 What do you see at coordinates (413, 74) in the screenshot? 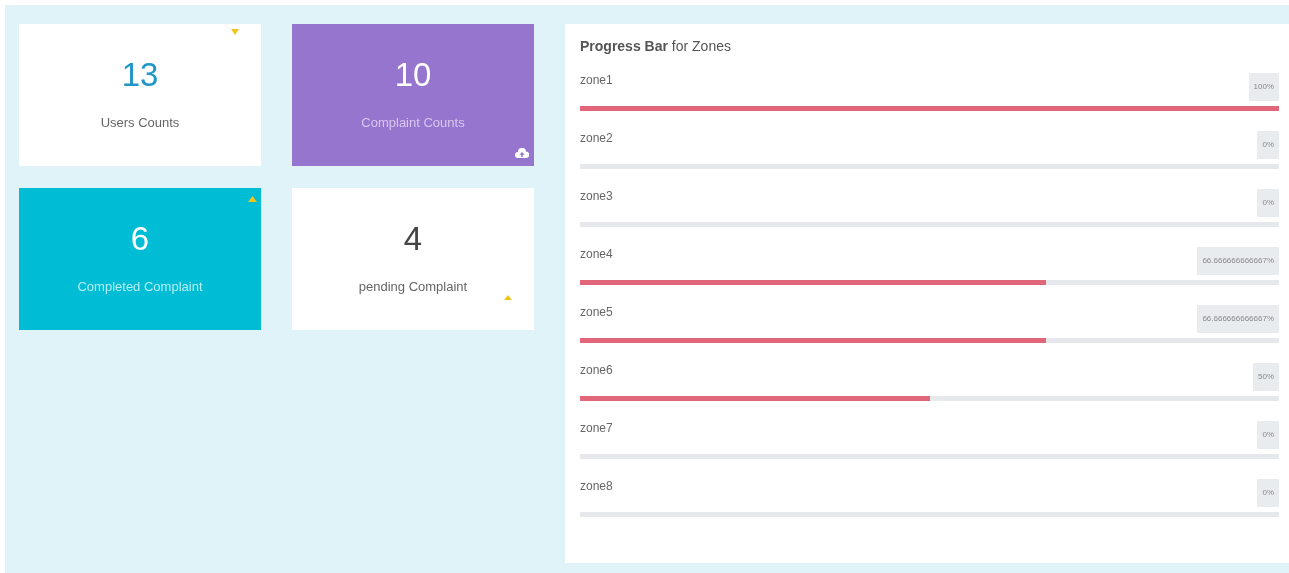
I see `stat-value: 10` at bounding box center [413, 74].